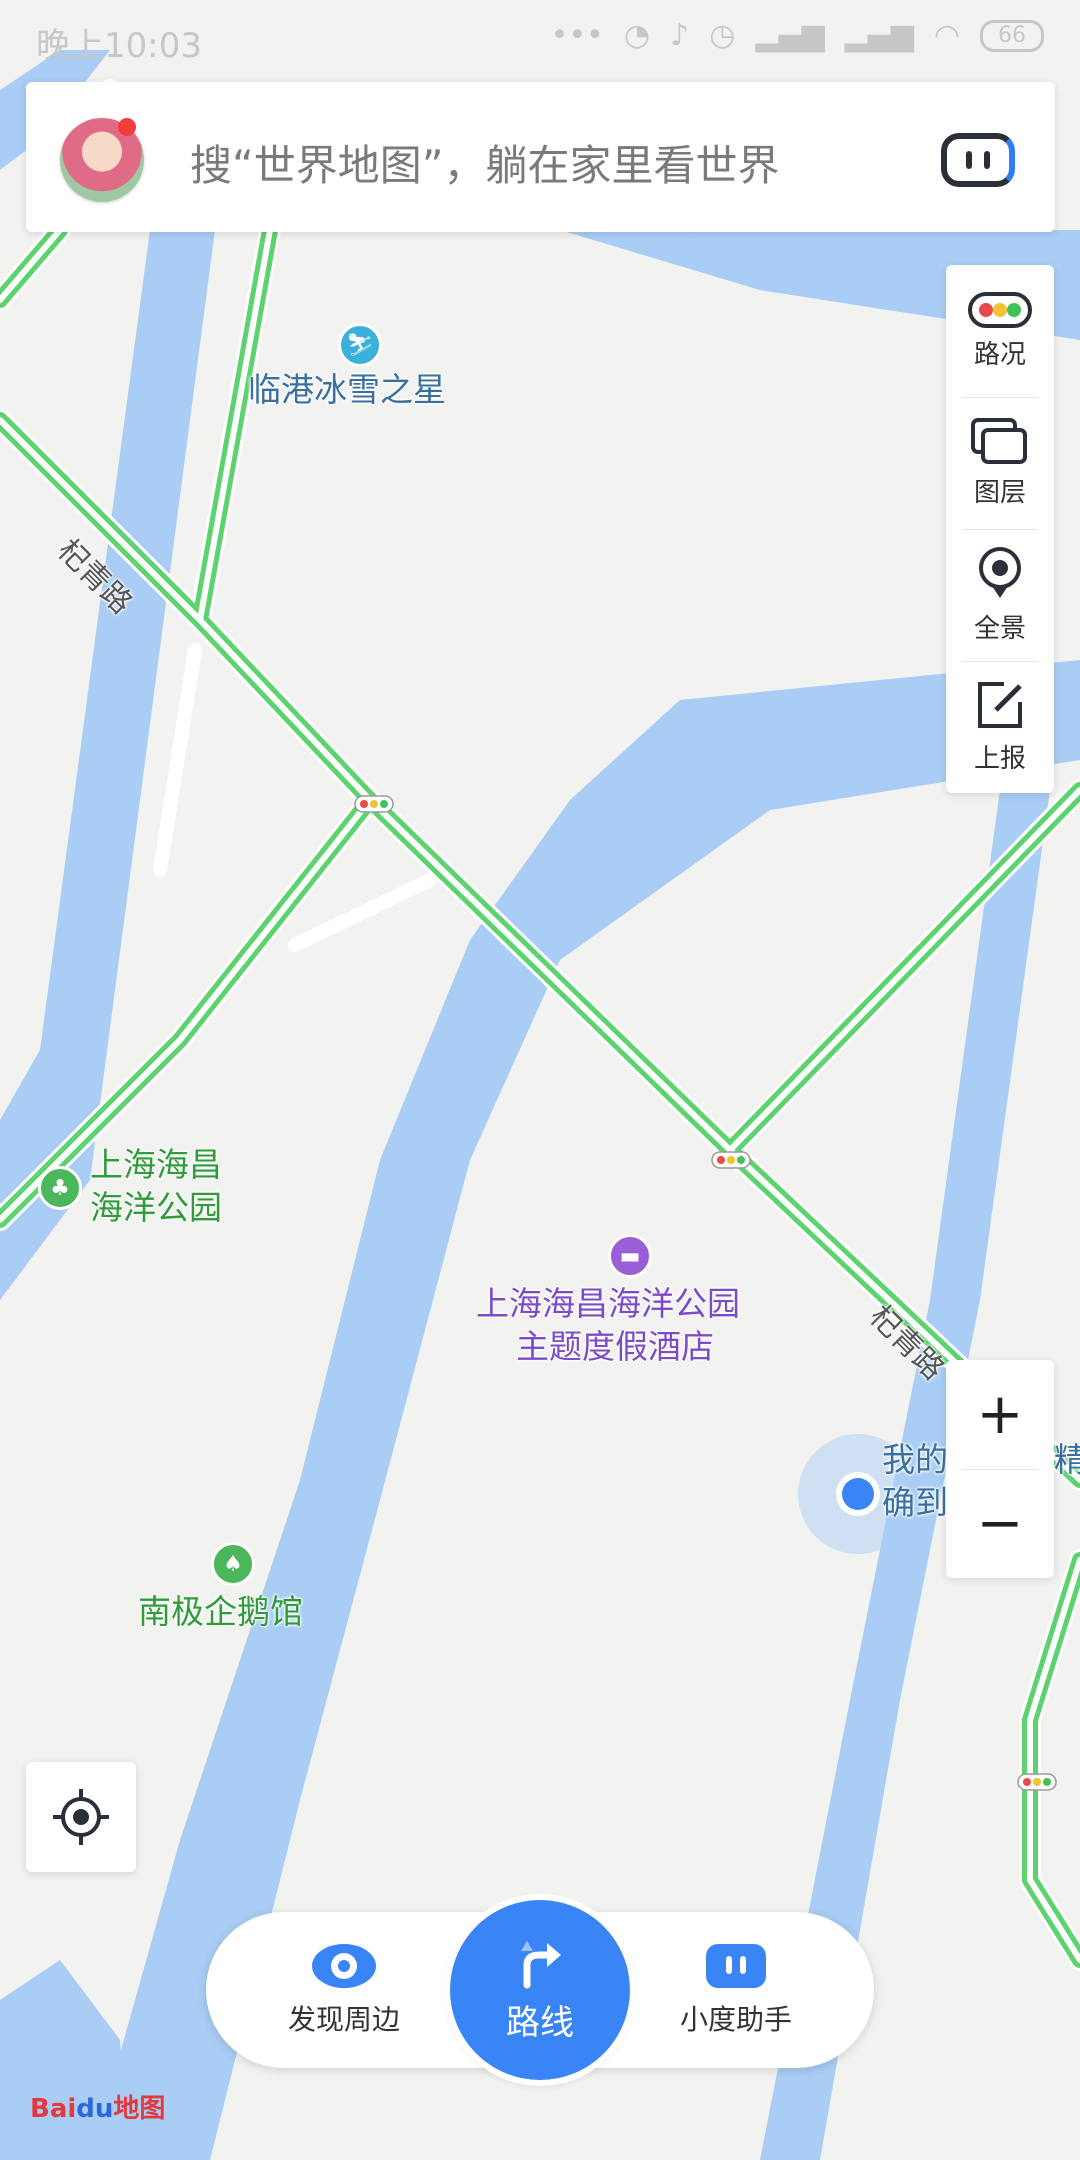 This screenshot has width=1080, height=2160. I want to click on traffic-light-icon, so click(1000, 309).